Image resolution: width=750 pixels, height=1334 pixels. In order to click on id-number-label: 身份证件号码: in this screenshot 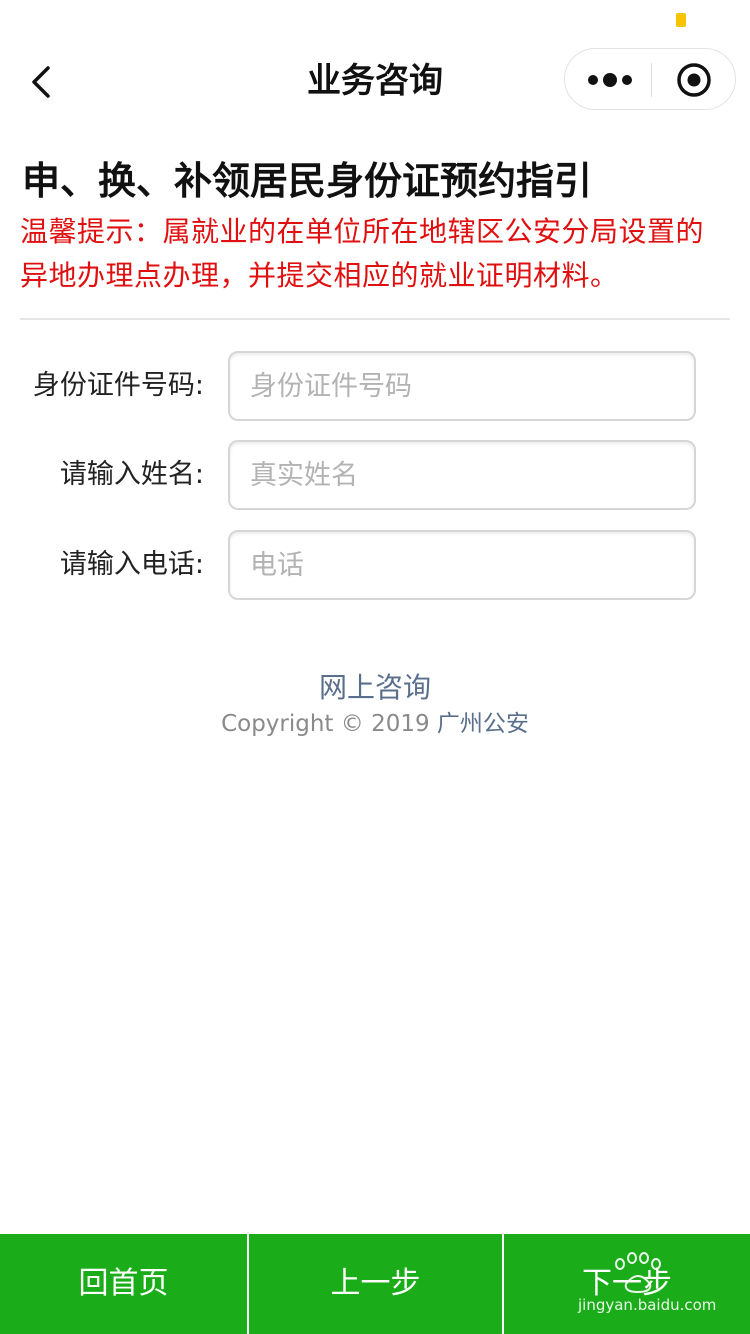, I will do `click(118, 385)`.